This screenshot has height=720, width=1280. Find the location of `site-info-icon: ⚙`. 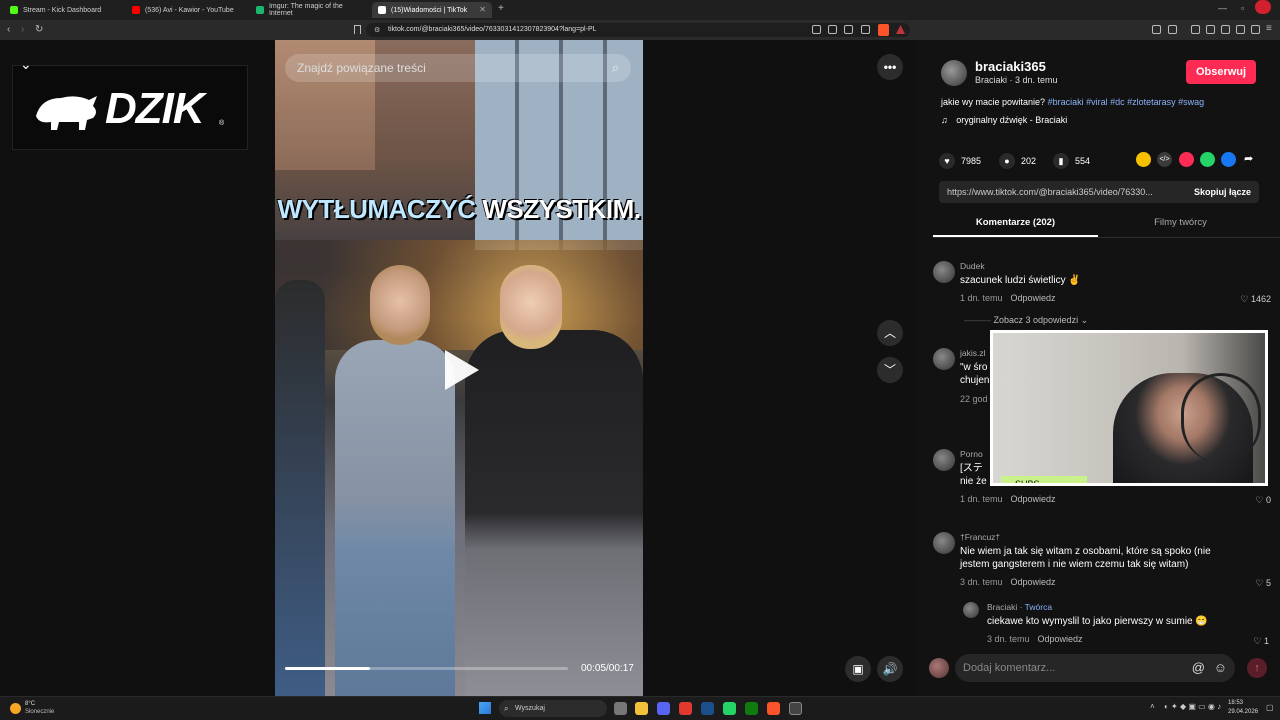

site-info-icon: ⚙ is located at coordinates (377, 30).